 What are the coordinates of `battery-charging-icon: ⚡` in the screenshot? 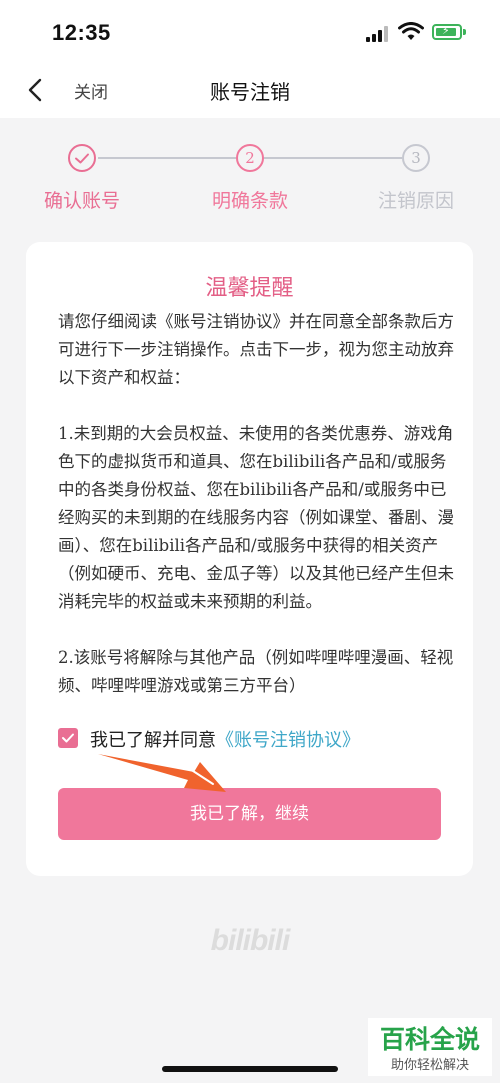 It's located at (447, 32).